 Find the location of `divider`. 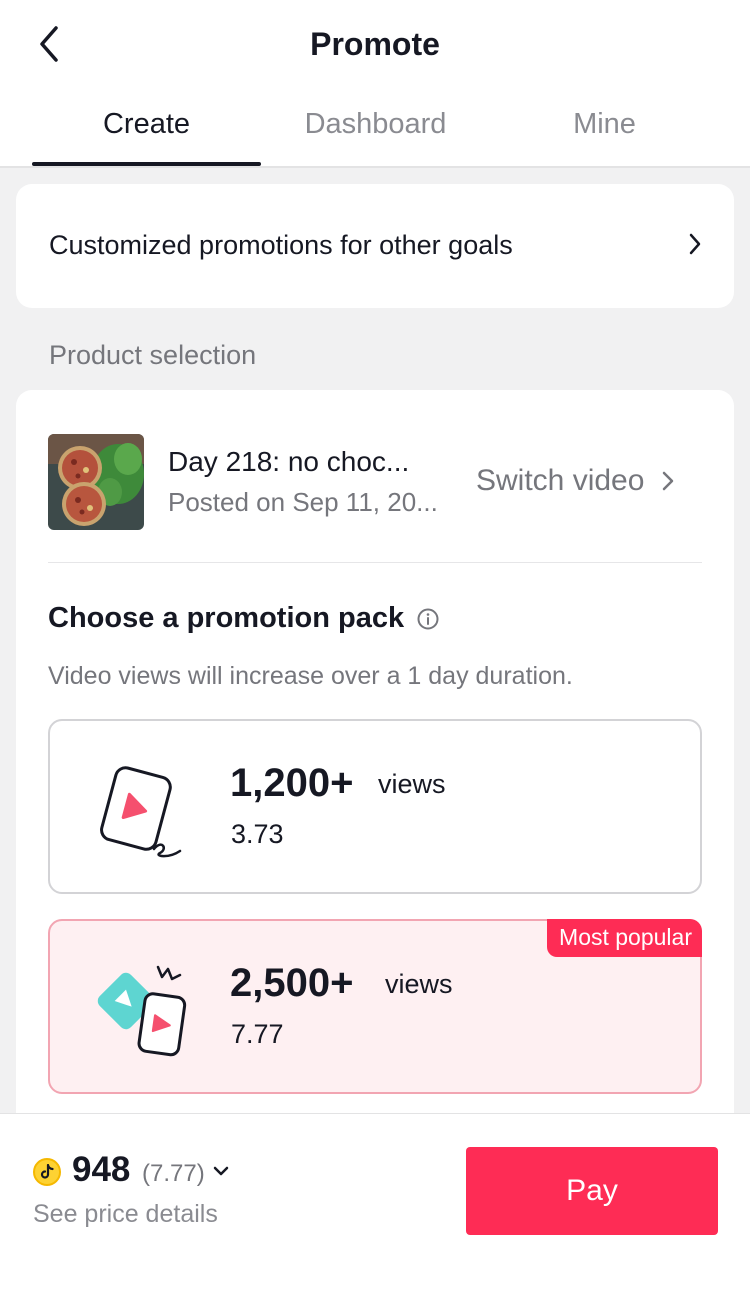

divider is located at coordinates (375, 562).